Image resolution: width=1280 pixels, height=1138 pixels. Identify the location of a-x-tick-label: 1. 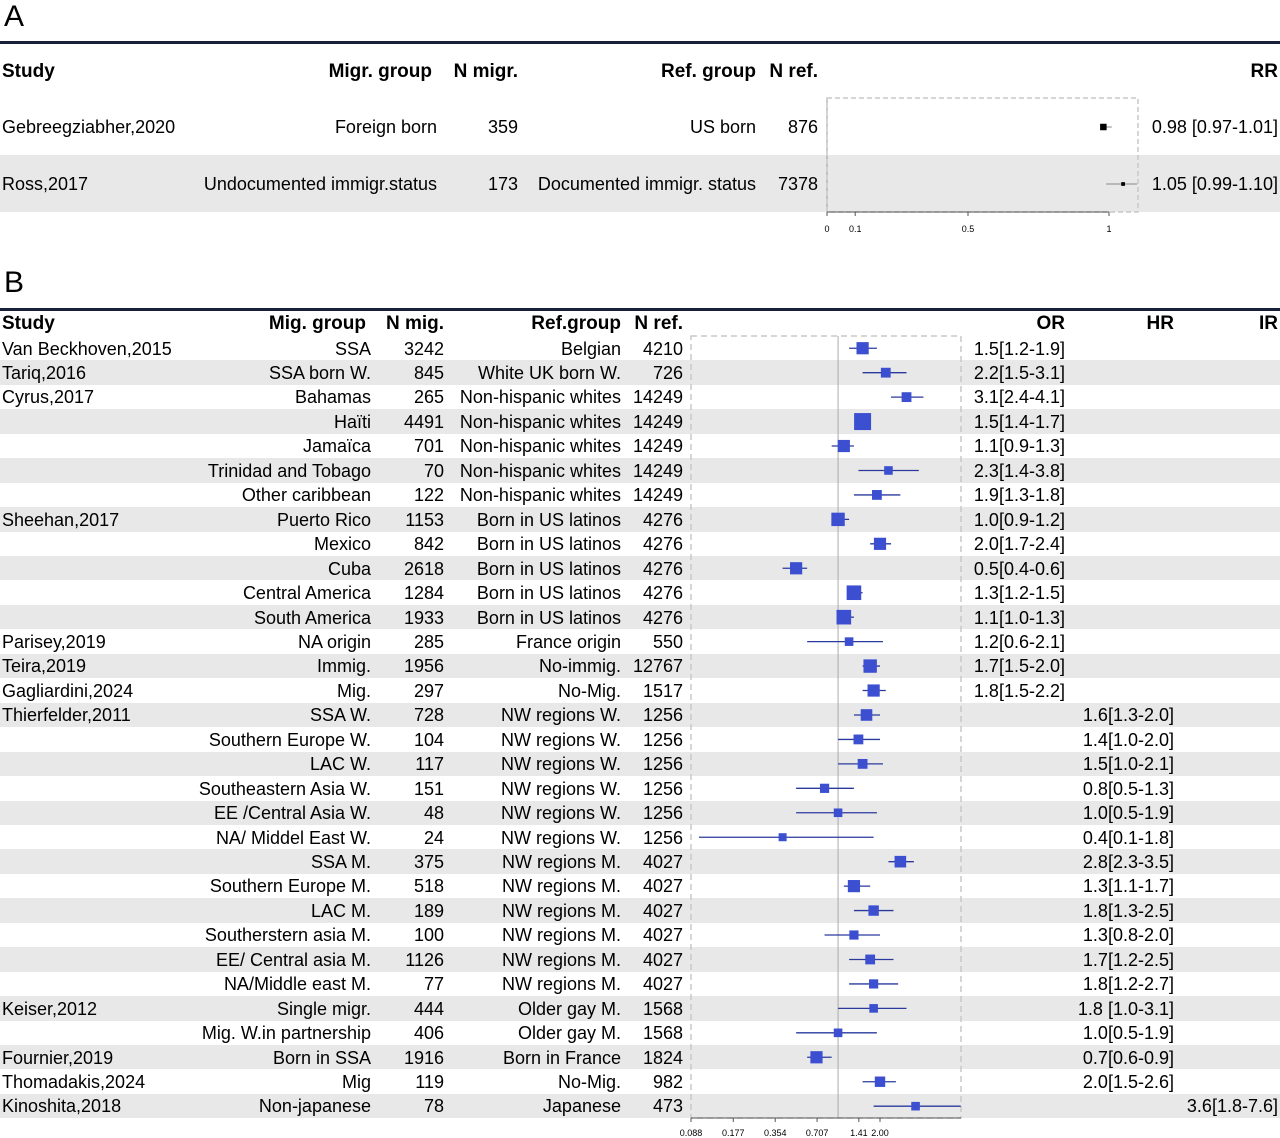
(1108, 229).